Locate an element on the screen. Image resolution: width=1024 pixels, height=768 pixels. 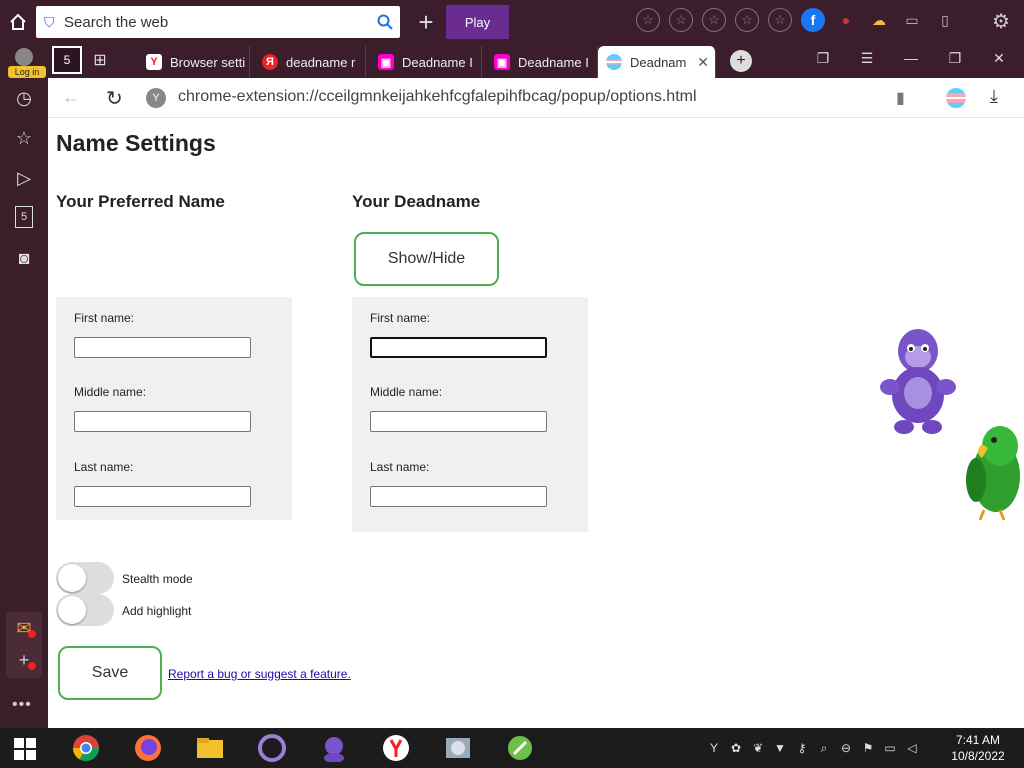
more-icon: ••• is located at coordinates (22, 705).